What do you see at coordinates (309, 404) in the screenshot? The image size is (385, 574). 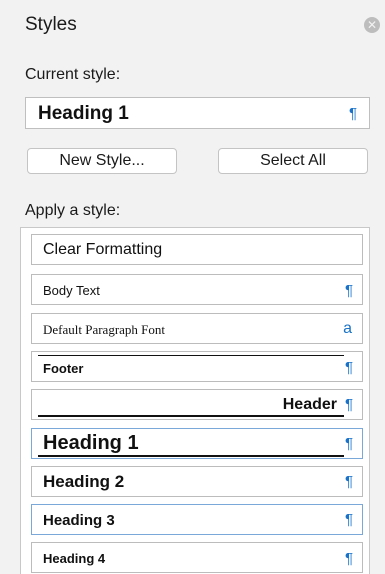 I see `style-item-label: Header` at bounding box center [309, 404].